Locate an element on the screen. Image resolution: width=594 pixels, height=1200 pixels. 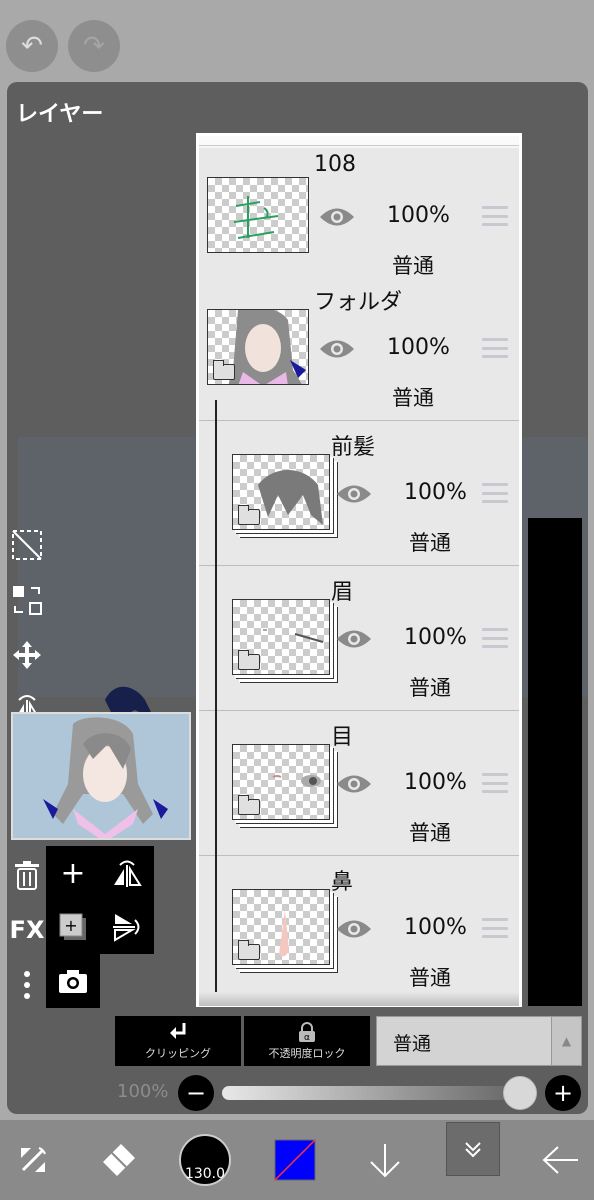
undo-icon: ↶ is located at coordinates (32, 46).